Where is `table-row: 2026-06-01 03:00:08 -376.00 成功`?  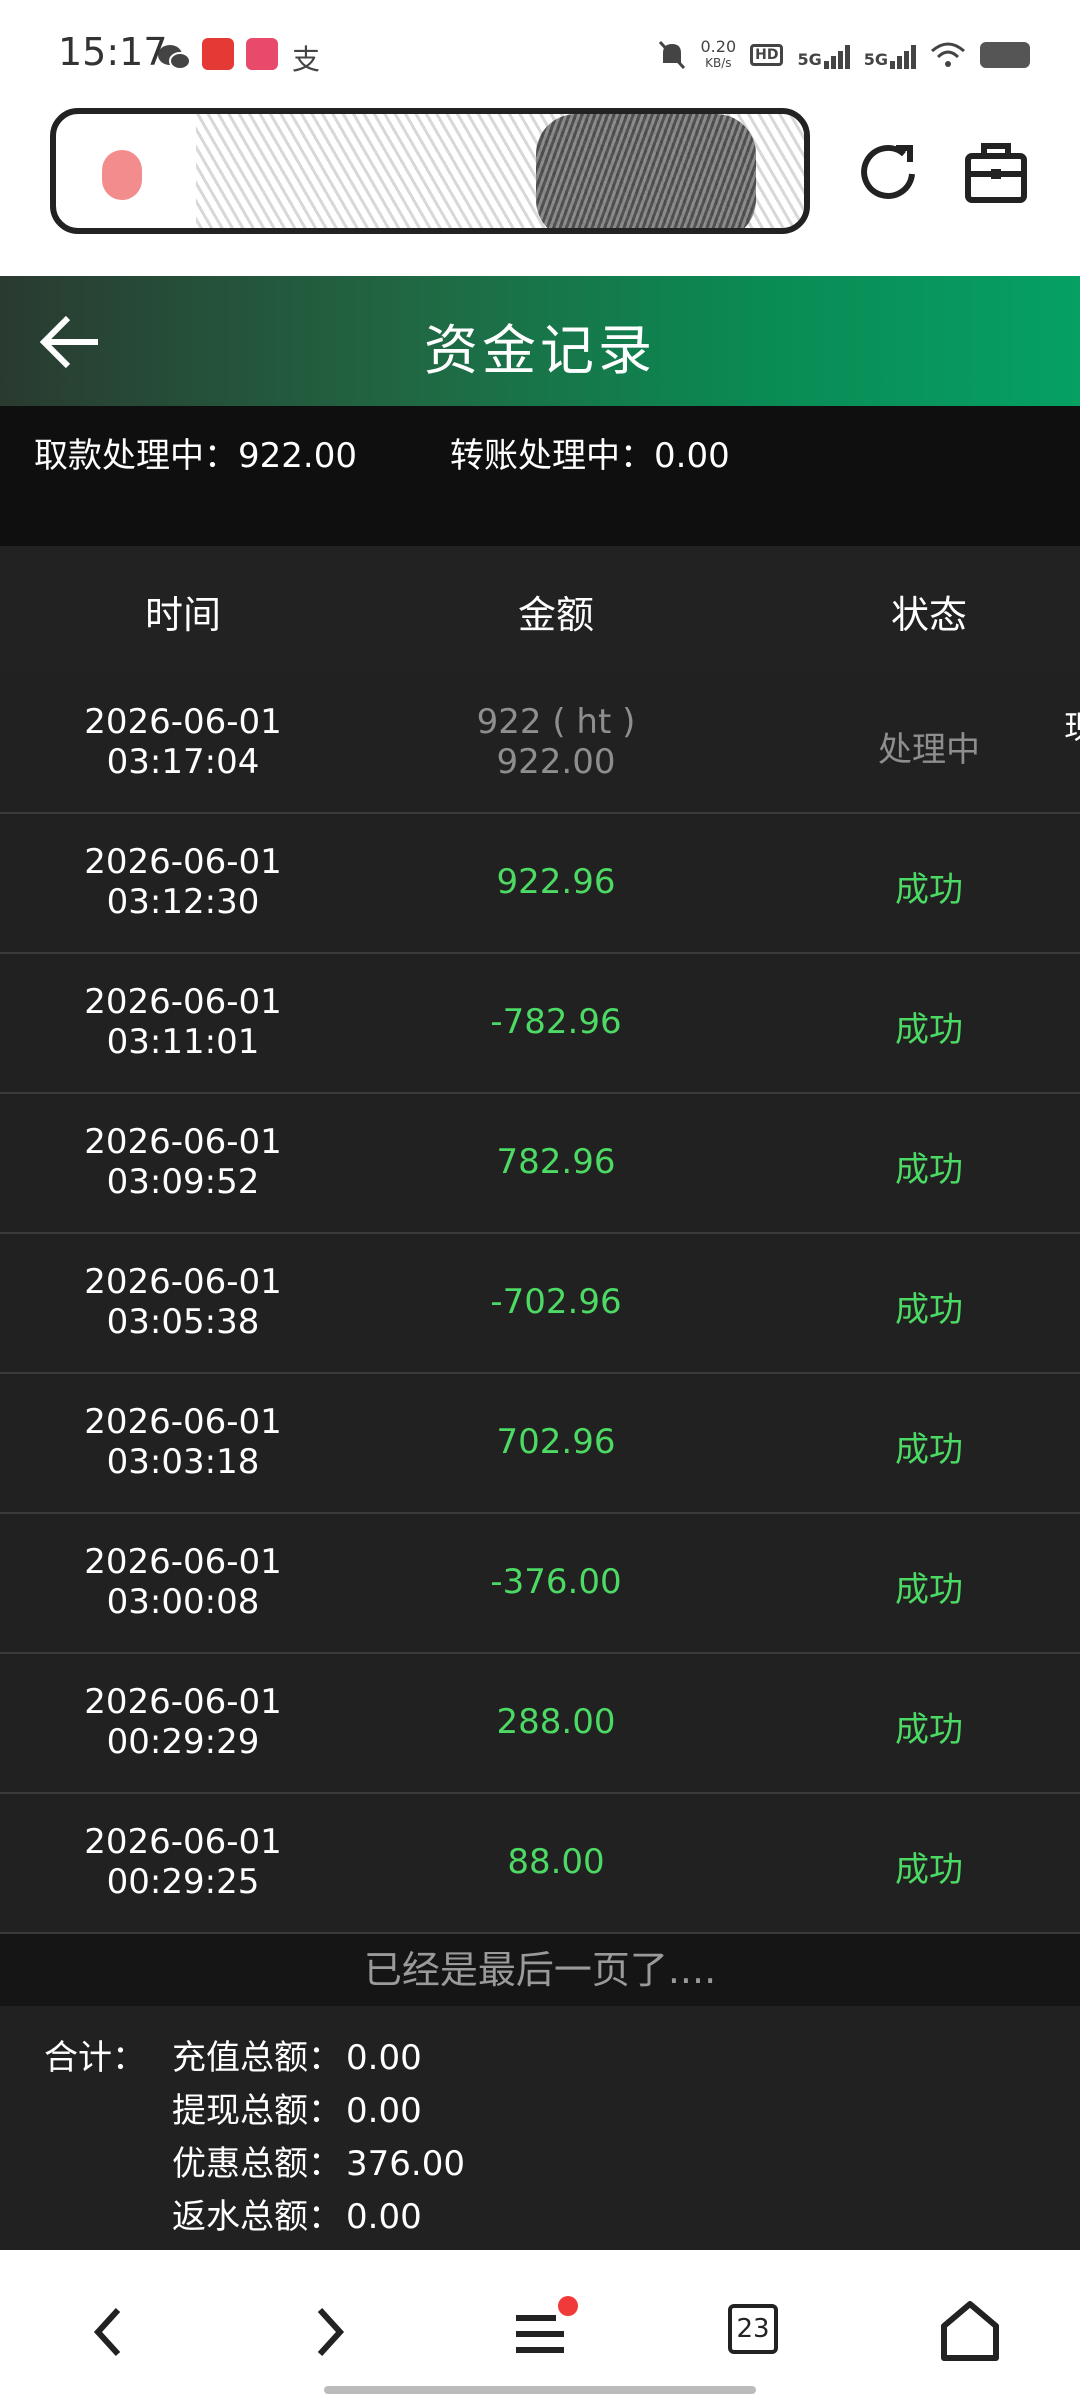 table-row: 2026-06-01 03:00:08 -376.00 成功 is located at coordinates (540, 1584).